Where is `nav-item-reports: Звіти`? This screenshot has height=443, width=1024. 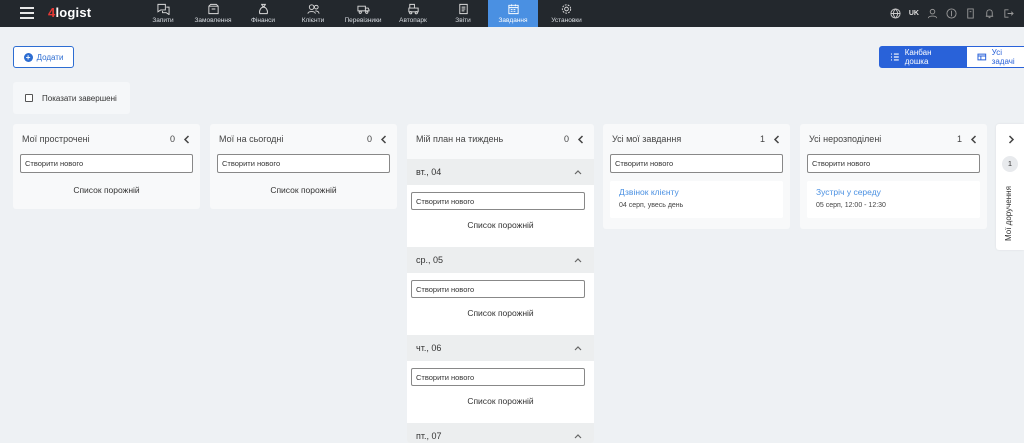 nav-item-reports: Звіти is located at coordinates (463, 13).